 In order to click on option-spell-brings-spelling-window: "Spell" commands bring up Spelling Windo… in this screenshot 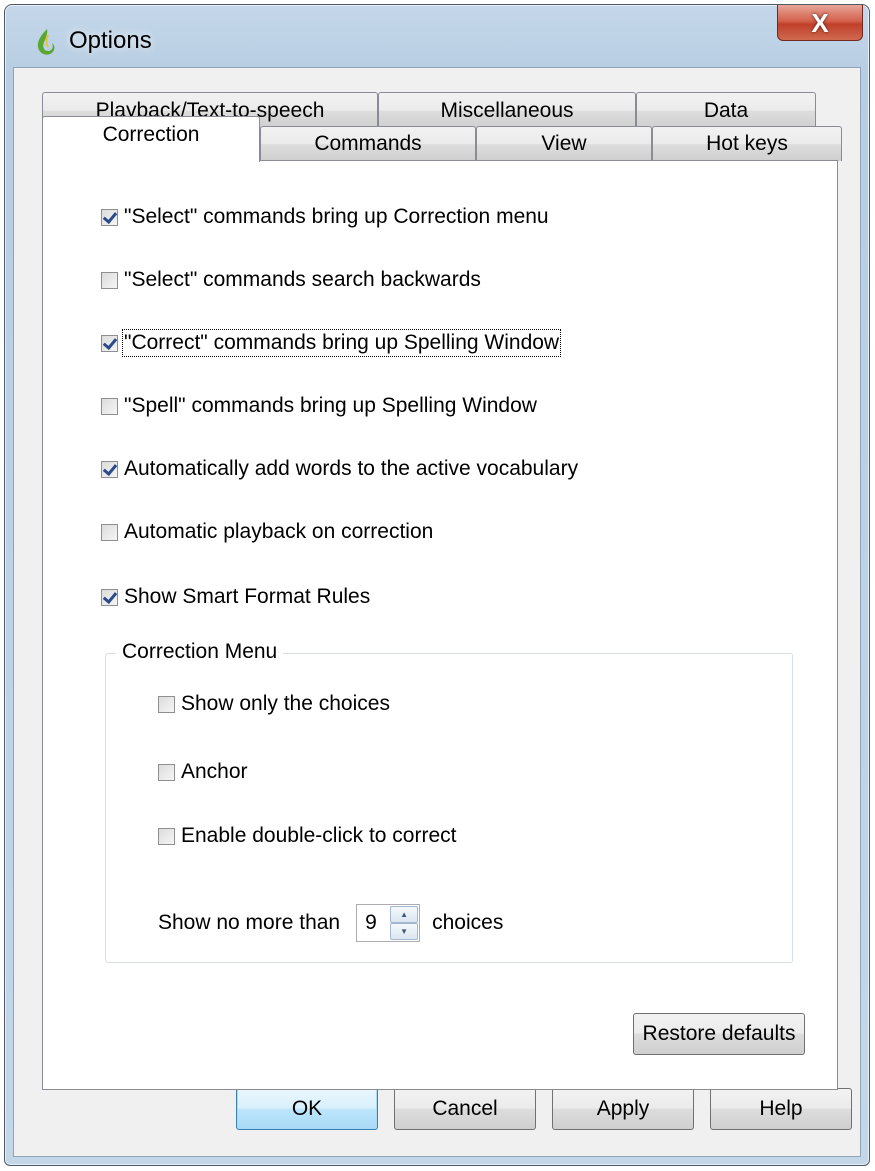, I will do `click(319, 406)`.